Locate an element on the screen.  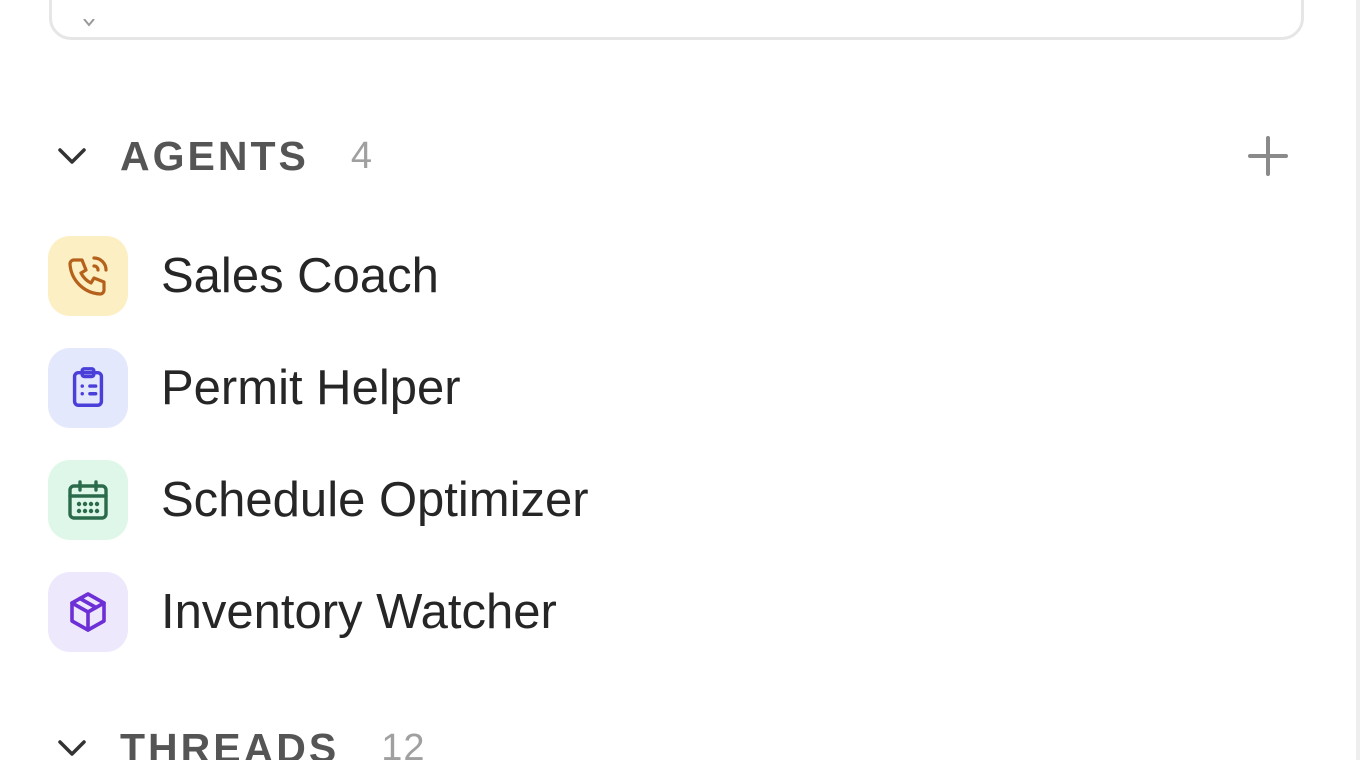
threads-section-title: THREADS is located at coordinates (230, 742).